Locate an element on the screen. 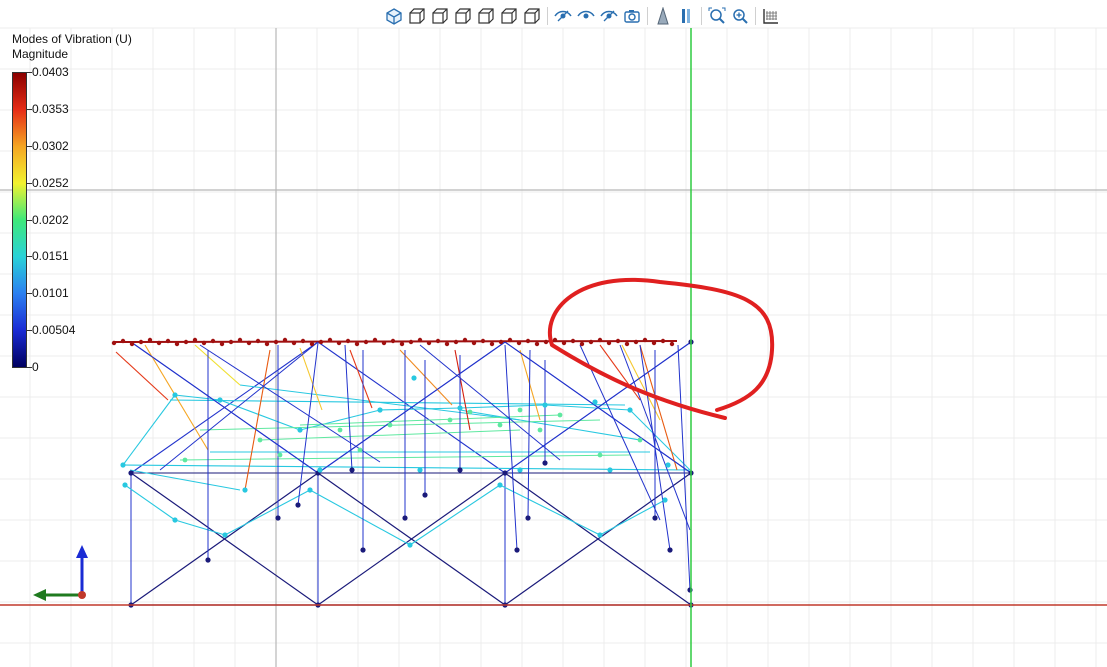 This screenshot has height=667, width=1107. transparency-button is located at coordinates (663, 16).